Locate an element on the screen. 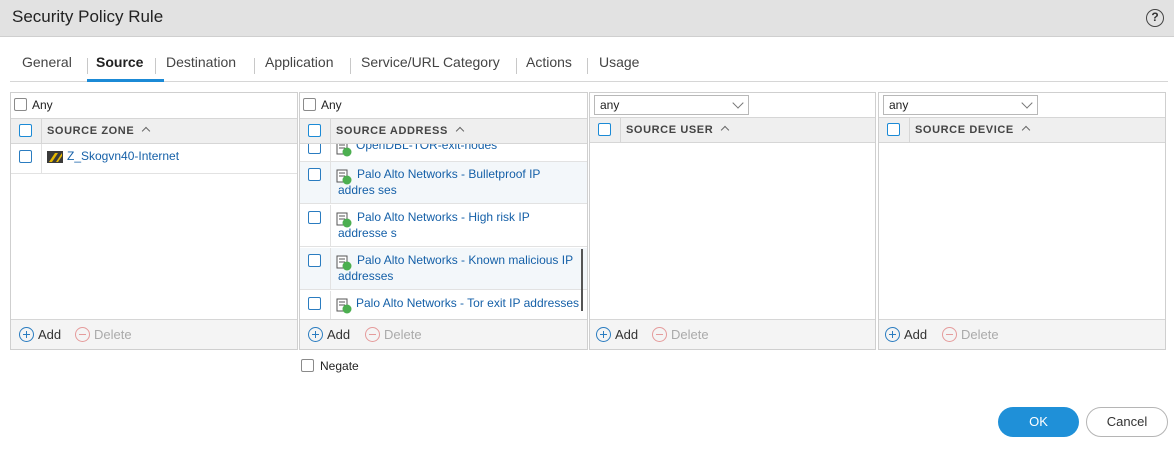 The image size is (1174, 451). tab-general: General is located at coordinates (47, 62).